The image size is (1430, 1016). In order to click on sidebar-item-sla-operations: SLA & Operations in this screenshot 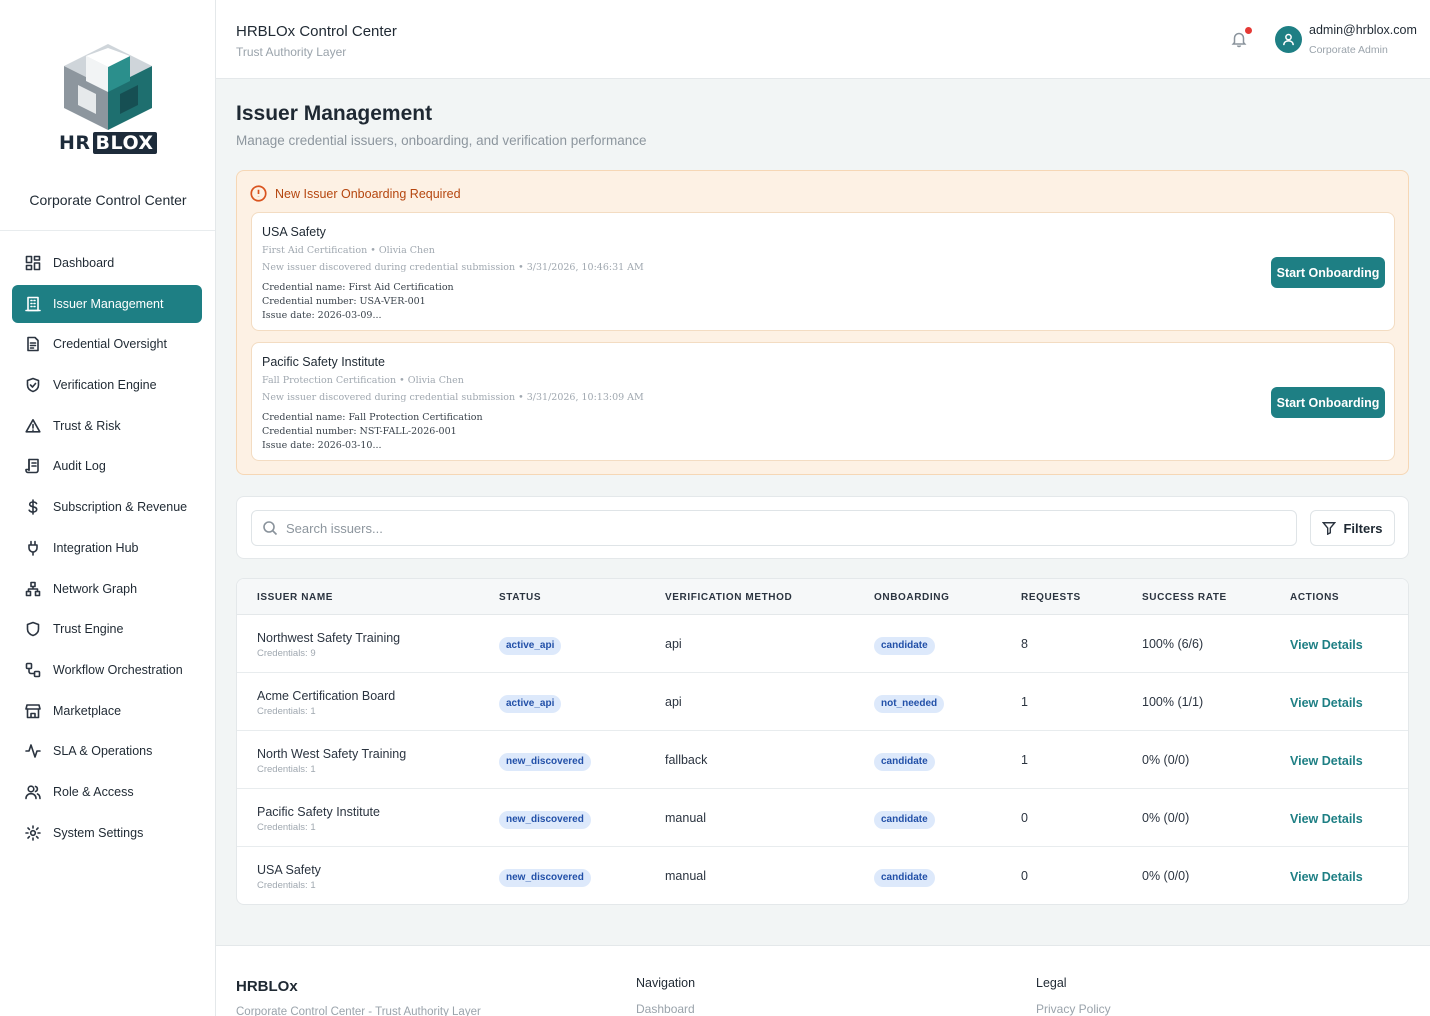, I will do `click(107, 751)`.